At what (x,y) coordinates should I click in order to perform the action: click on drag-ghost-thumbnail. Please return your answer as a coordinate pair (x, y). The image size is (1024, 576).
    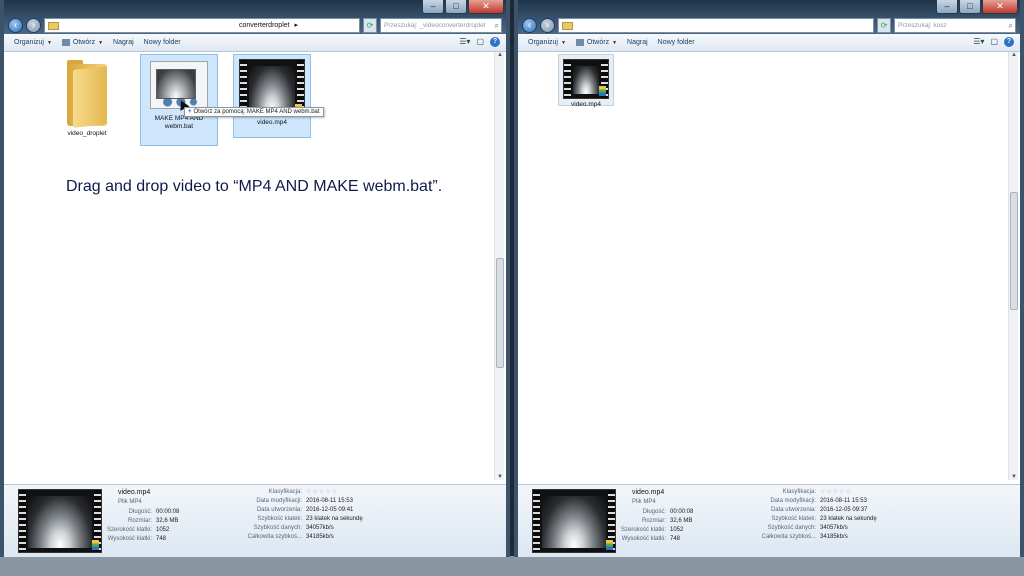
    Looking at the image, I should click on (176, 84).